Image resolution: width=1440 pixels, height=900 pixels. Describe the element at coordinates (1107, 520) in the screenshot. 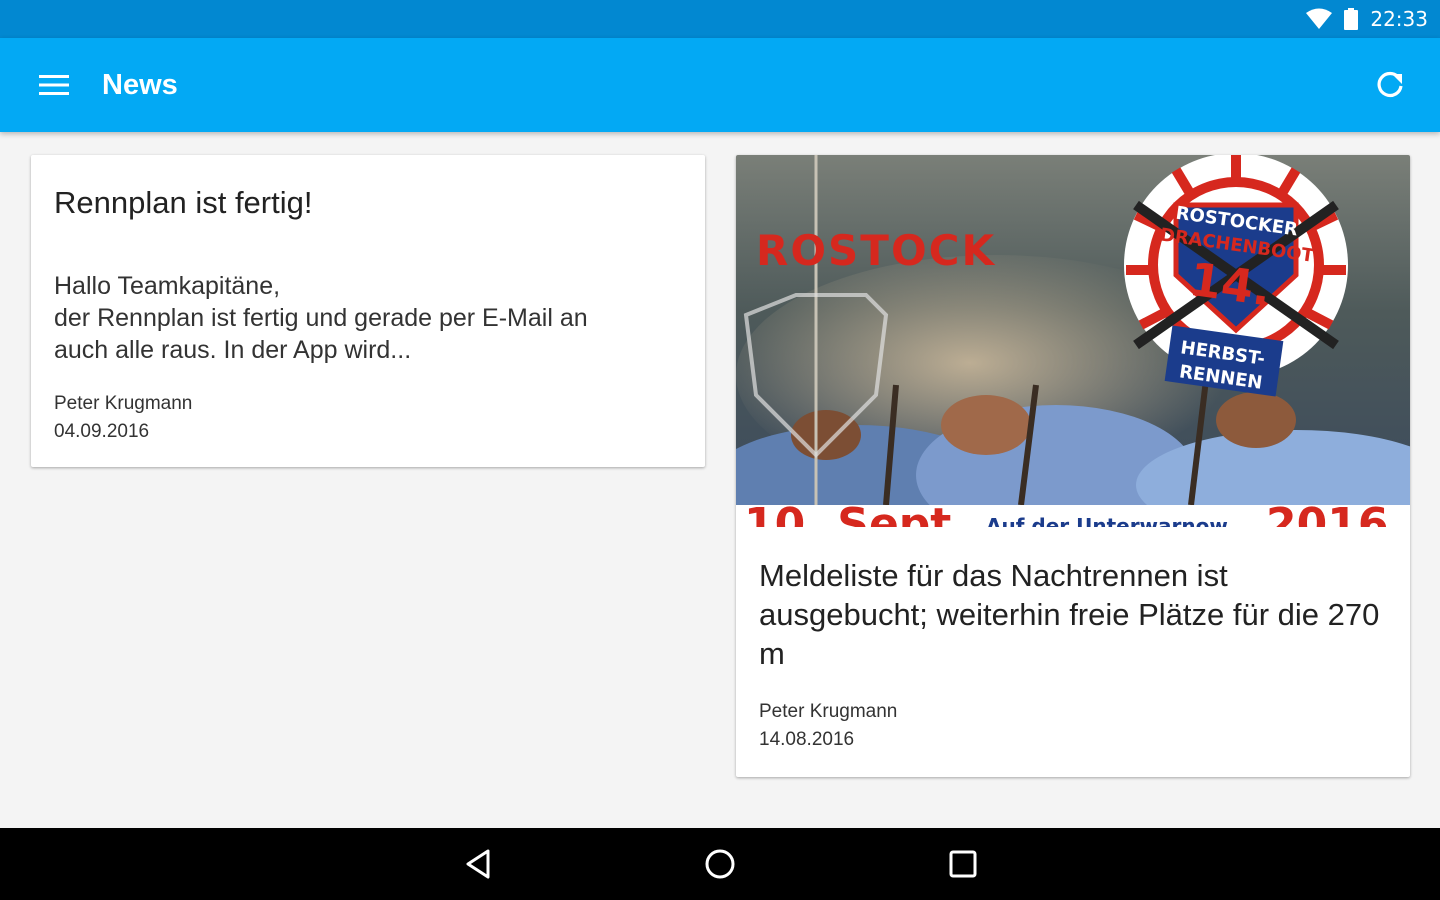

I see `ribbon-location: Auf der Unterwarnow` at that location.